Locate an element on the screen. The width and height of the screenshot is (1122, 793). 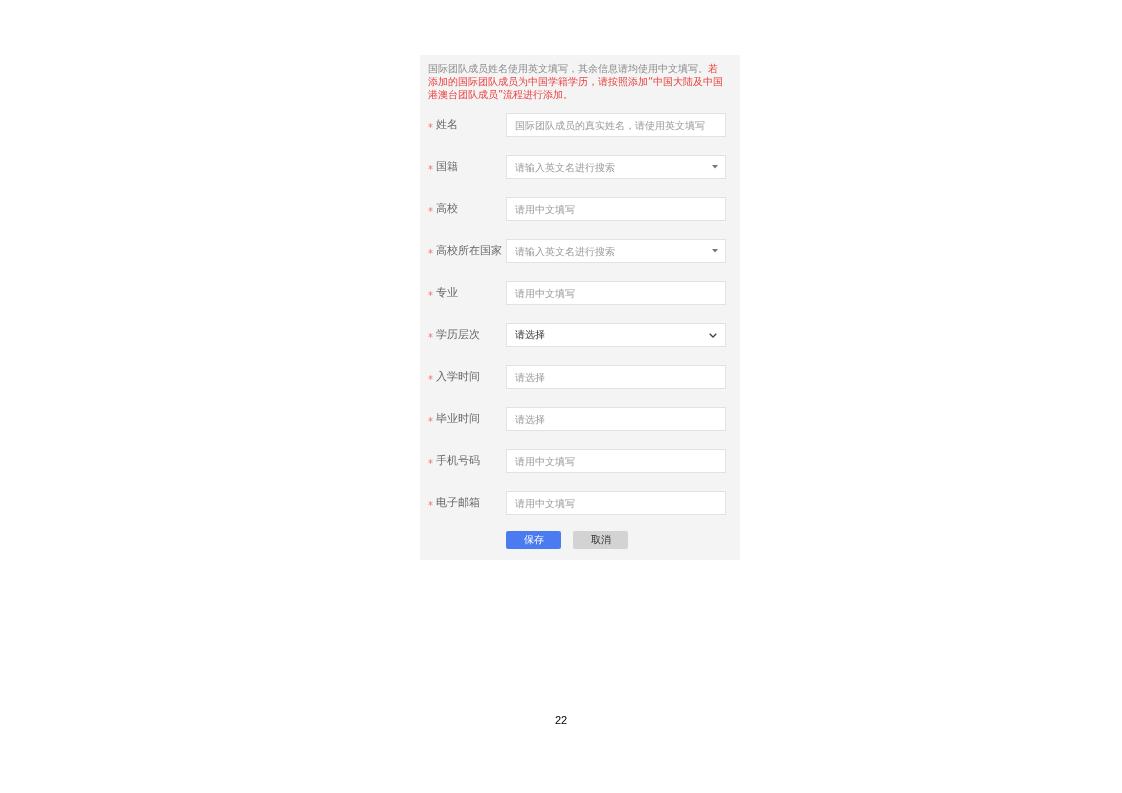
field-label: 电子邮箱 is located at coordinates (458, 503).